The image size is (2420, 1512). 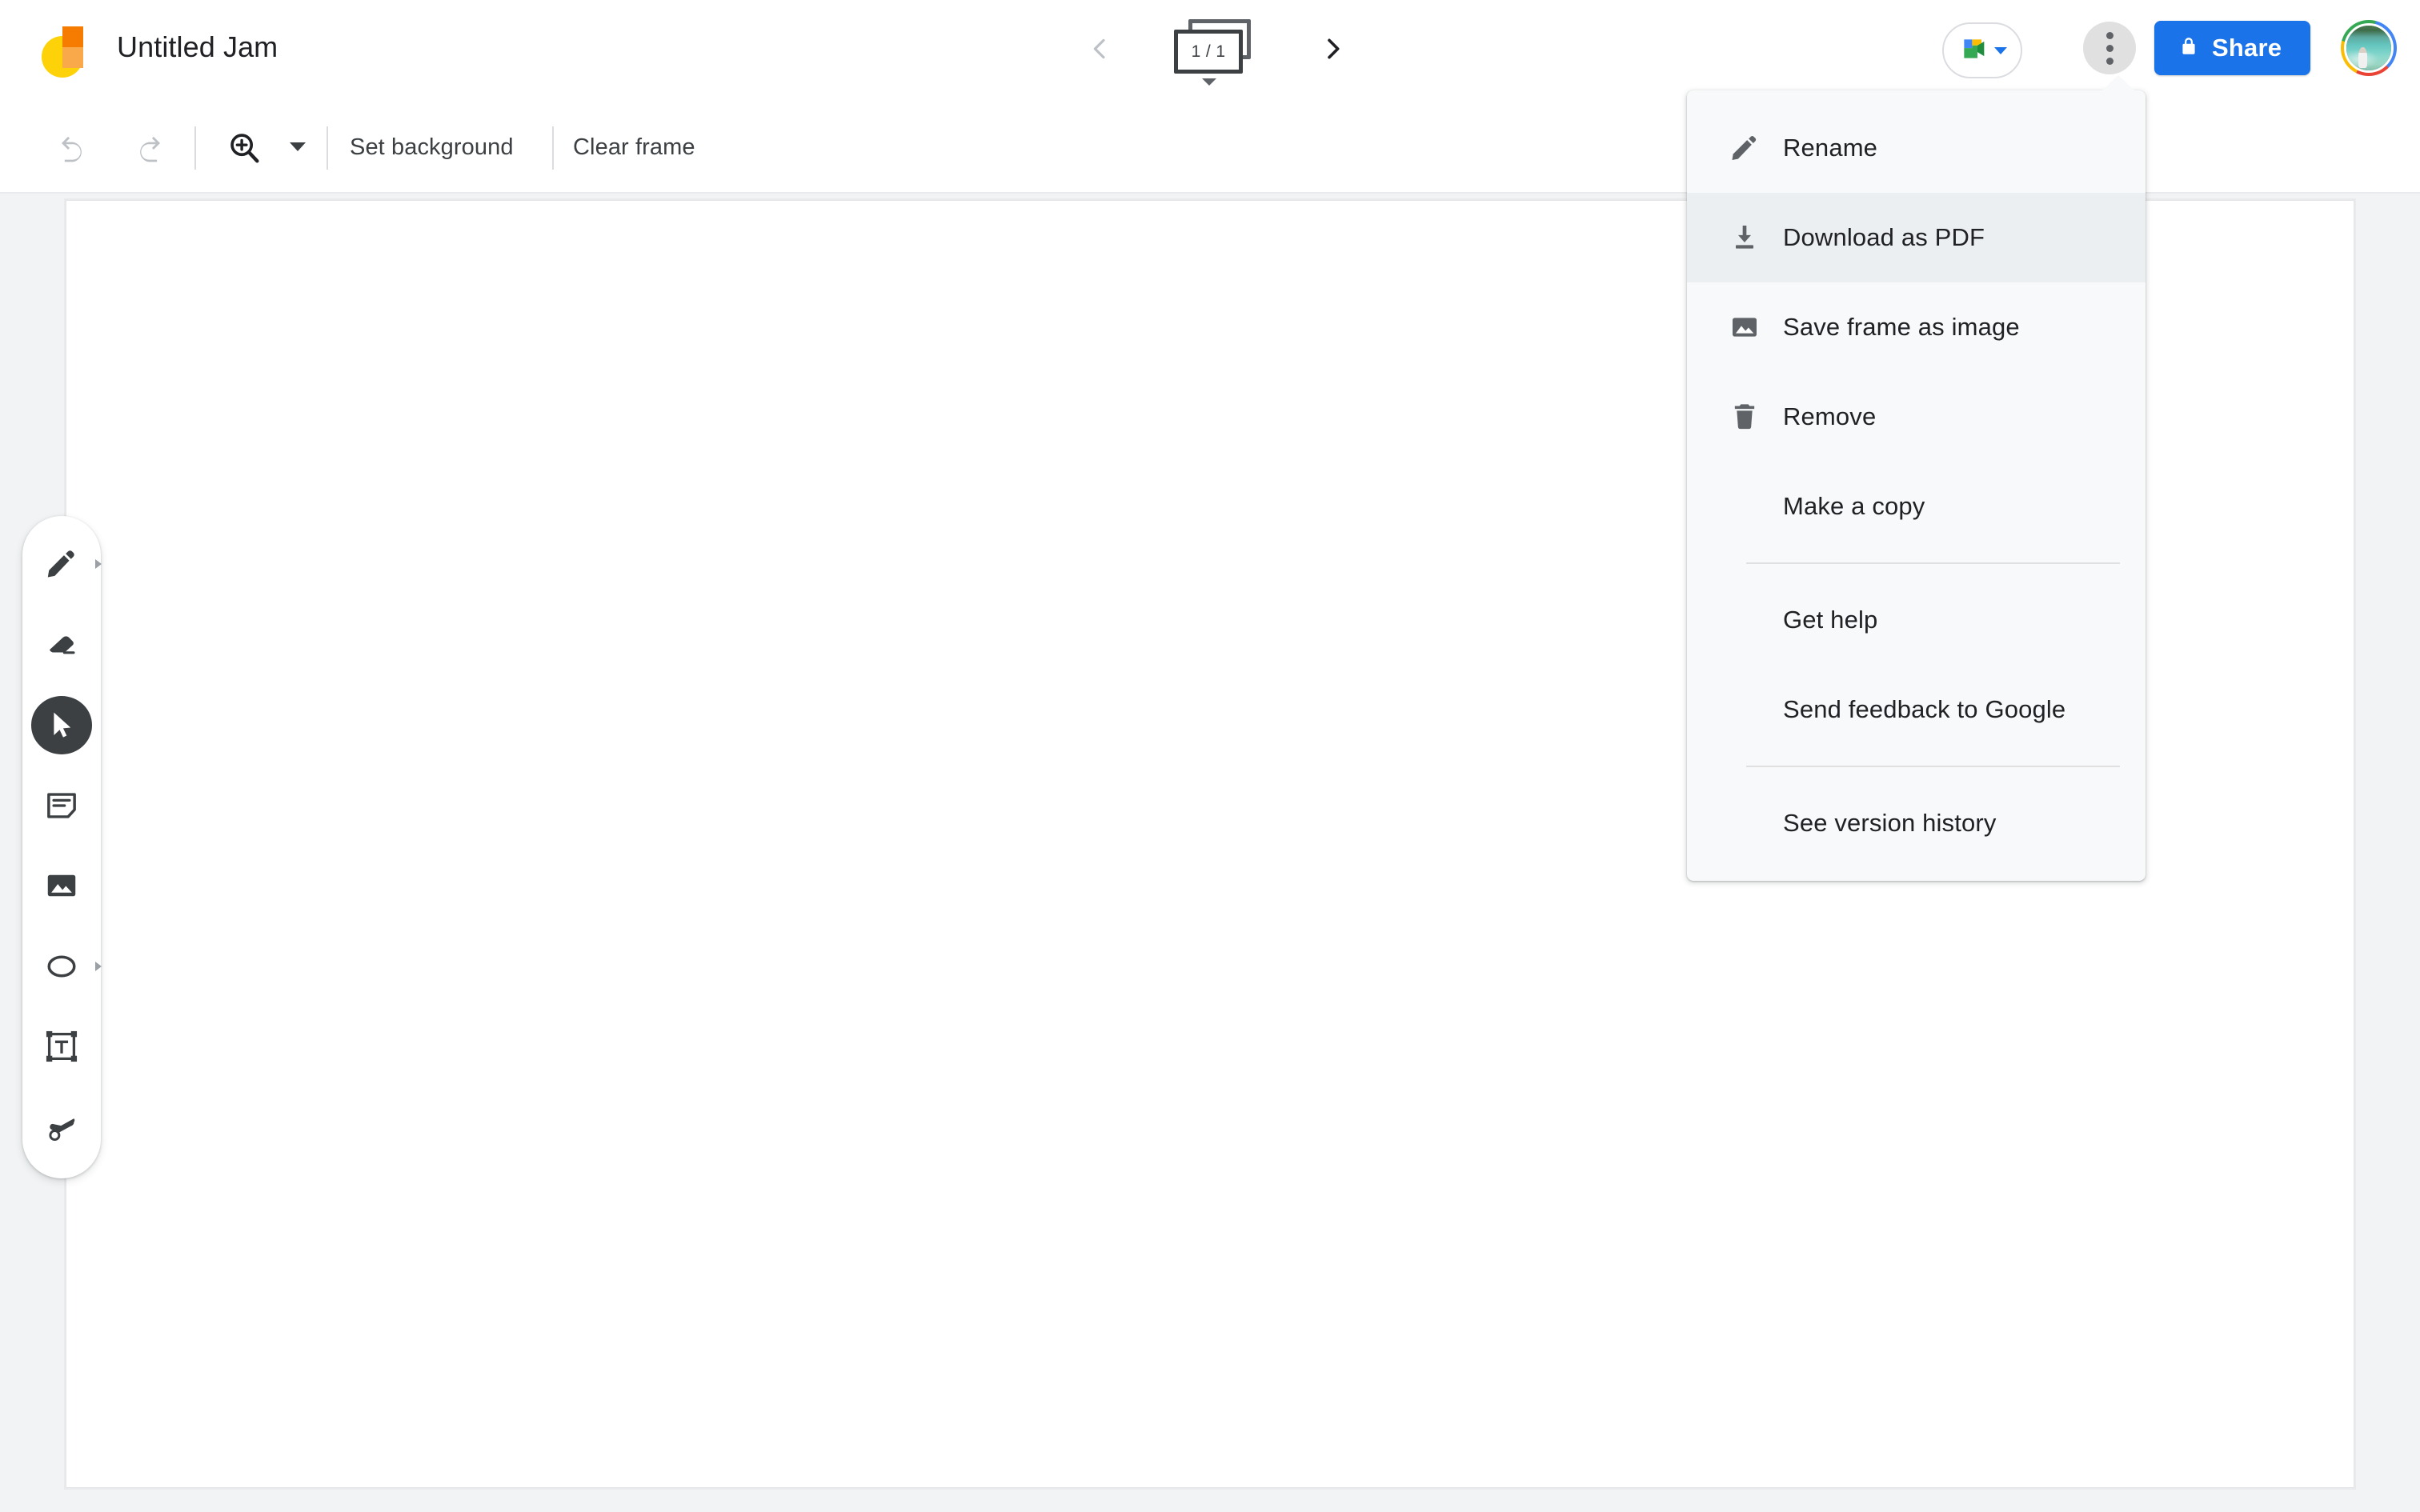 What do you see at coordinates (61, 1047) in the screenshot?
I see `tool-text-box` at bounding box center [61, 1047].